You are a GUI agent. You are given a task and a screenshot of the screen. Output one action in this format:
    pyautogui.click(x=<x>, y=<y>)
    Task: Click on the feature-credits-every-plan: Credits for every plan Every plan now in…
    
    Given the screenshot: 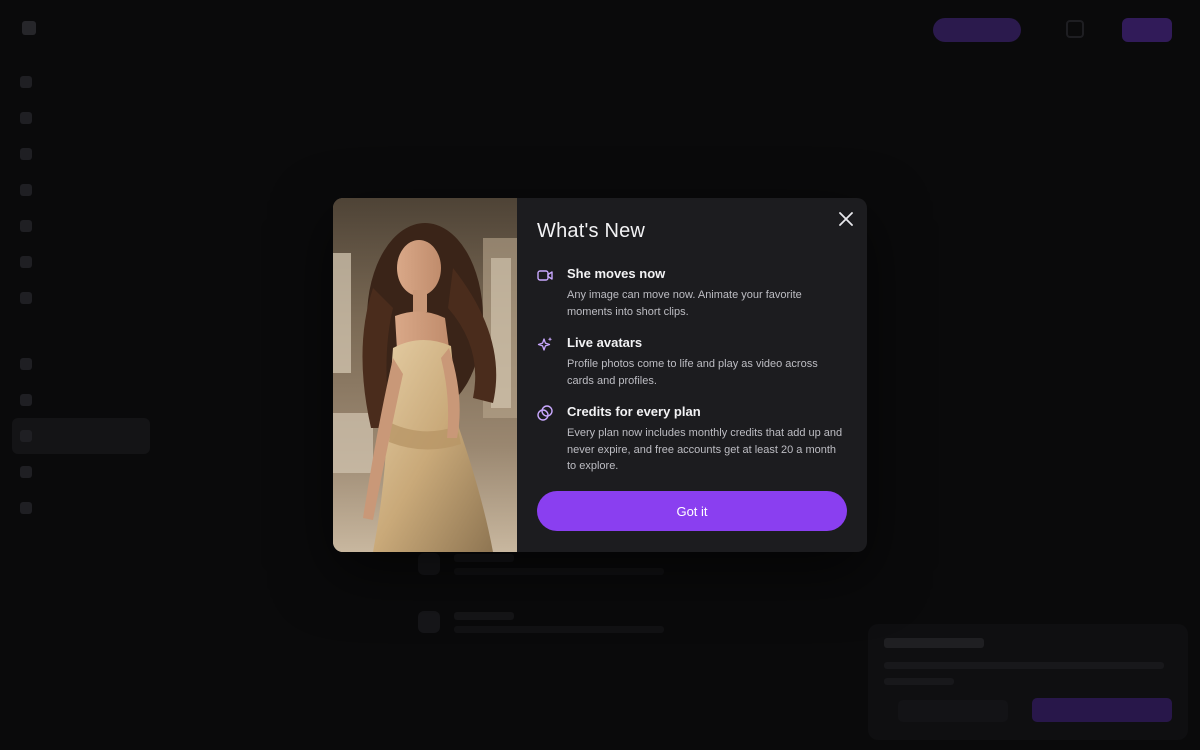 What is the action you would take?
    pyautogui.click(x=692, y=439)
    